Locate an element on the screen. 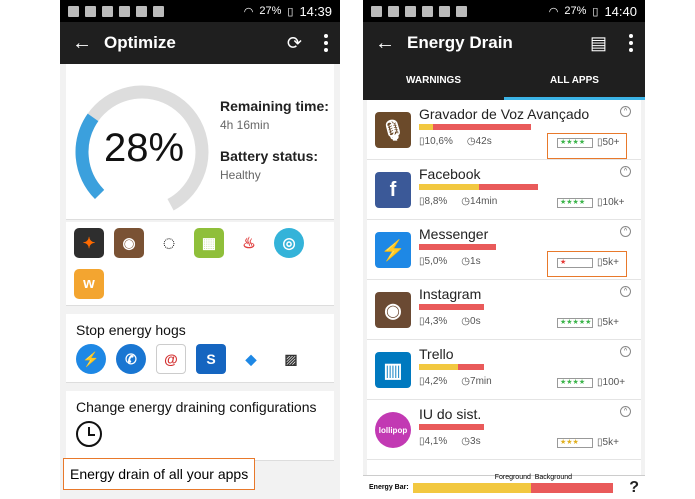  remaining-time-label: Remaining time: is located at coordinates (274, 106).